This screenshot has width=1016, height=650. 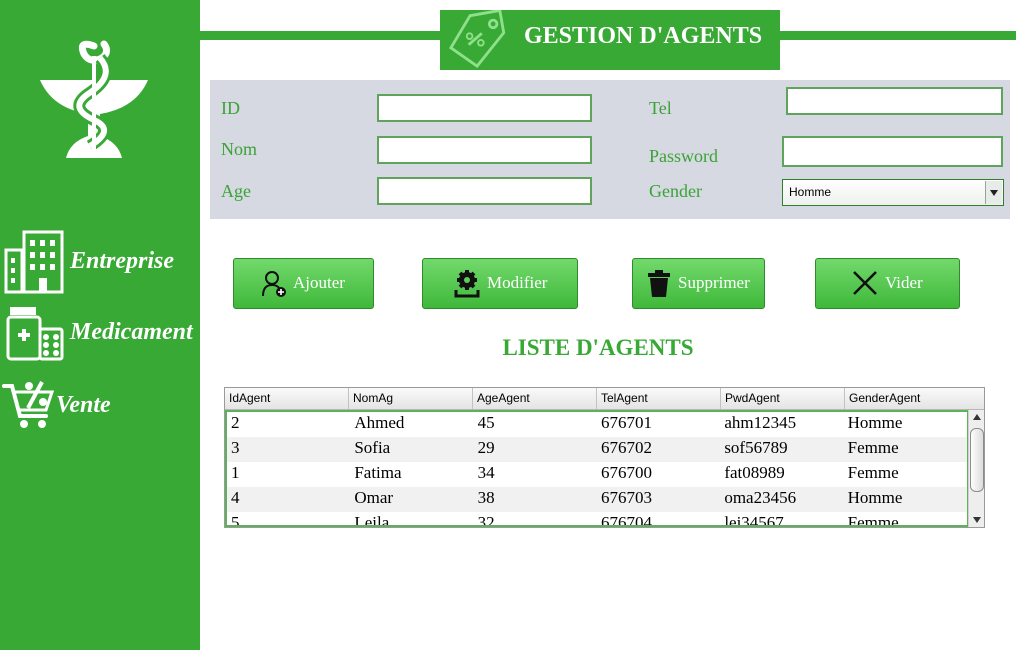 I want to click on sidebar-item-medicament: Medicament, so click(x=100, y=340).